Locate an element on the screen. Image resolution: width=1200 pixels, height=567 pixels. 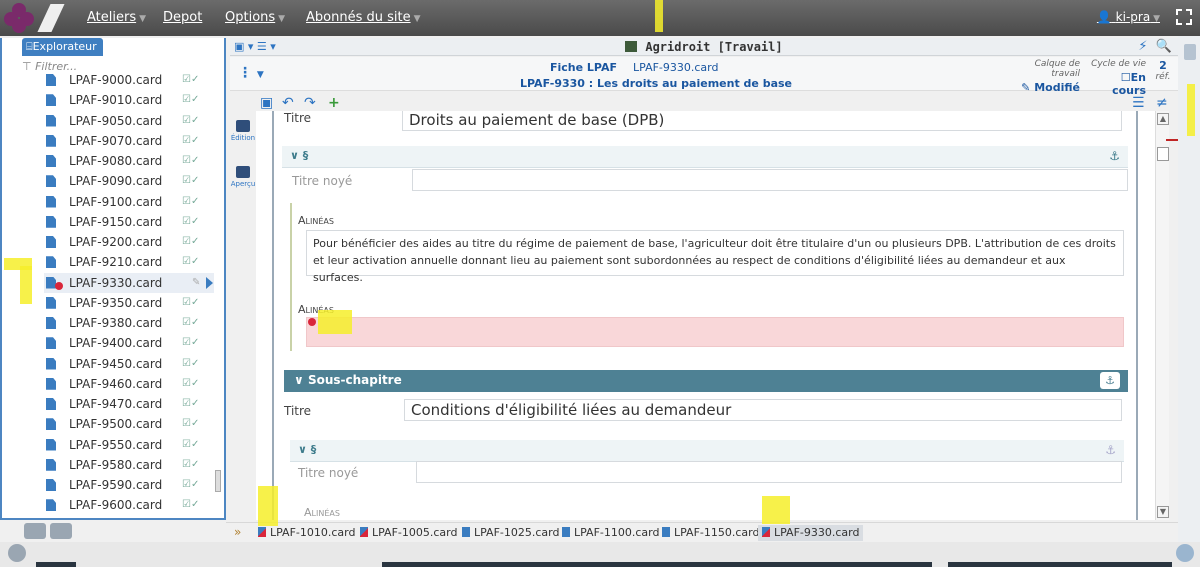
file-name: LPAF-9090.card is located at coordinates (116, 181).